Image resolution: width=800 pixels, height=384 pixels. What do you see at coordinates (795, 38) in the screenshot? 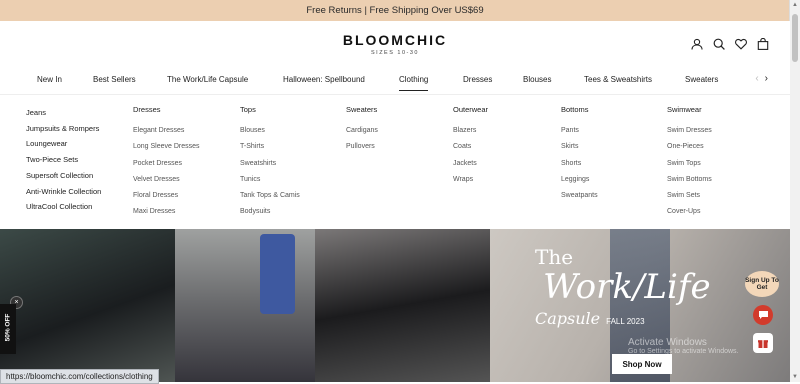
I see `scrollbar-thumb` at bounding box center [795, 38].